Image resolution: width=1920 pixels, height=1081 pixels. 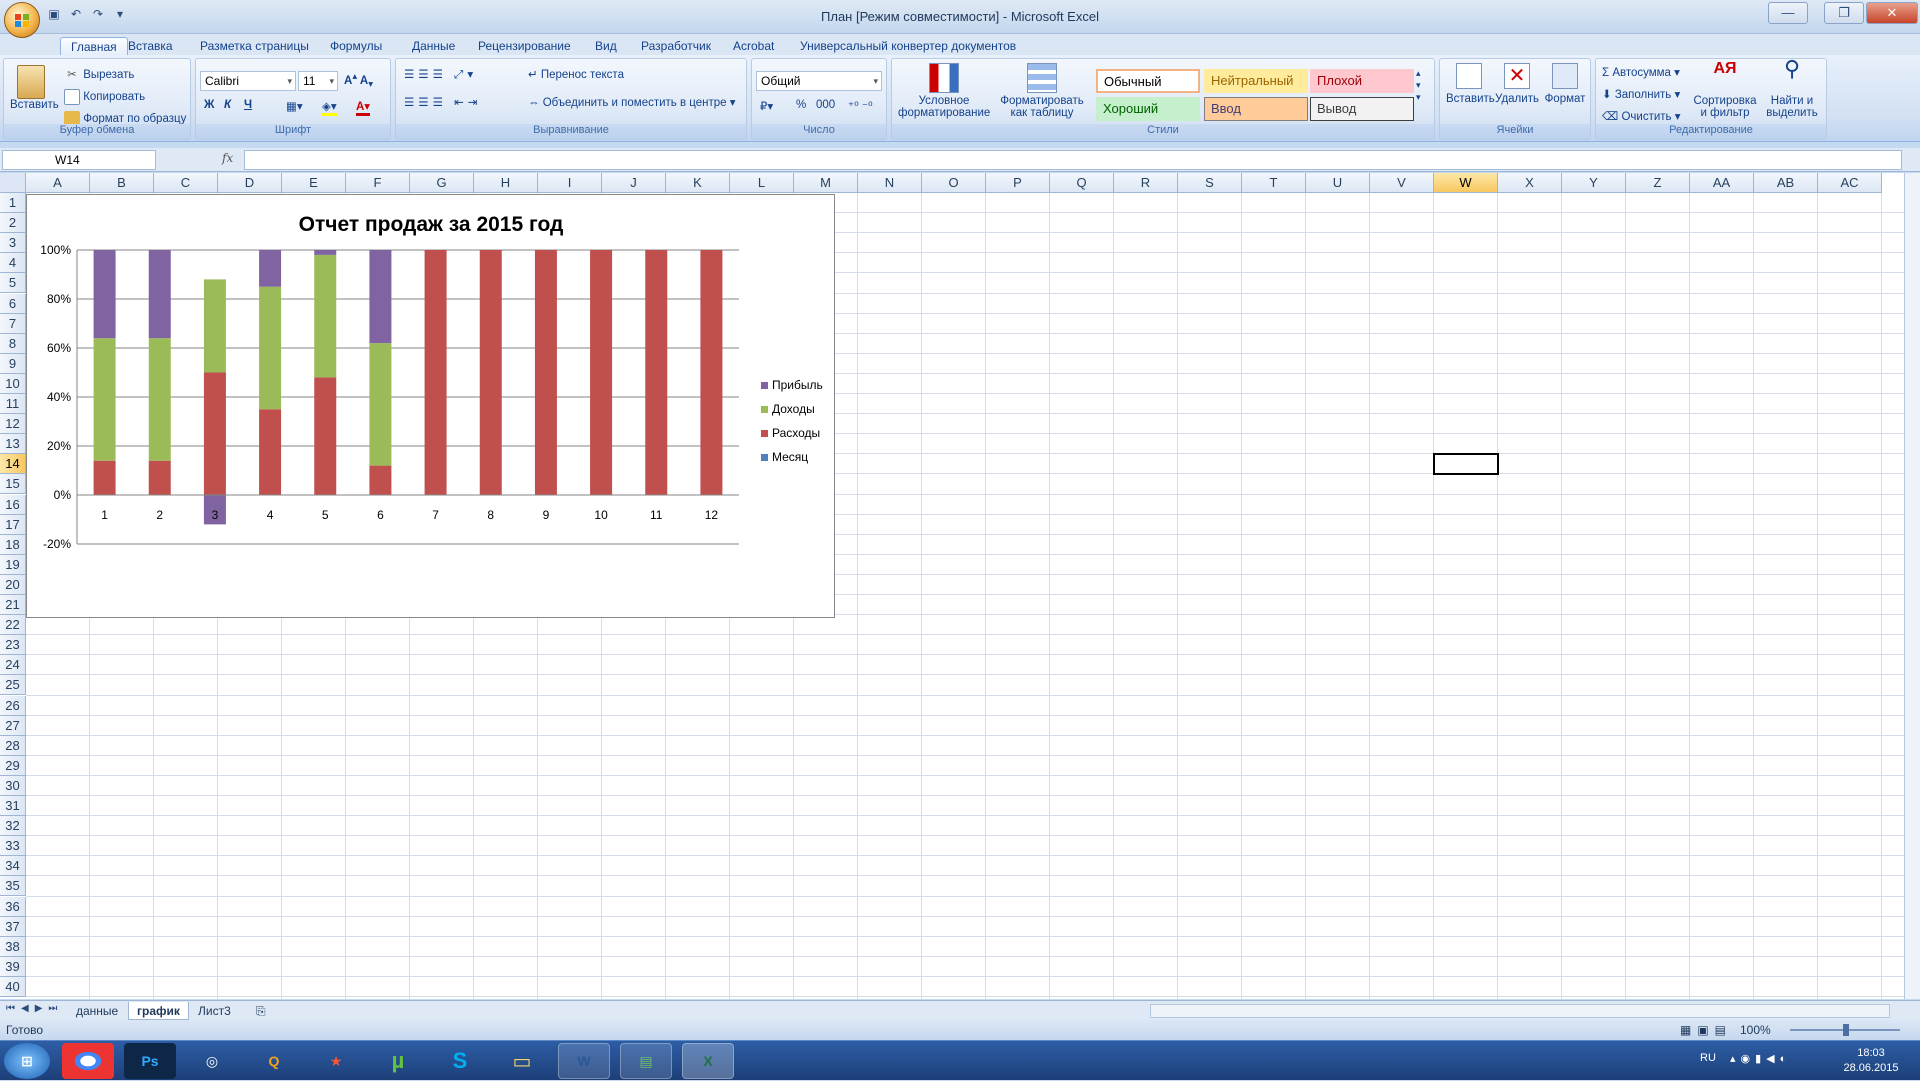 I want to click on column-header: C, so click(x=186, y=183).